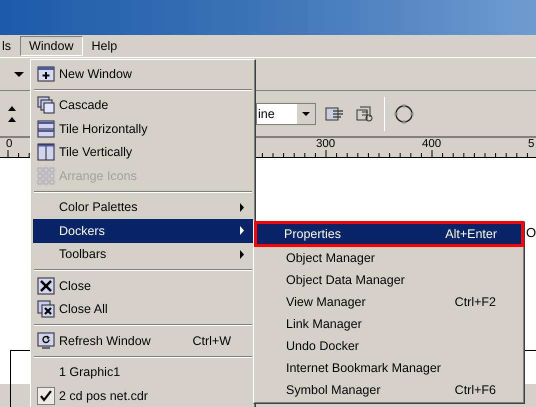 Image resolution: width=536 pixels, height=407 pixels. Describe the element at coordinates (46, 105) in the screenshot. I see `cascade-icon` at that location.